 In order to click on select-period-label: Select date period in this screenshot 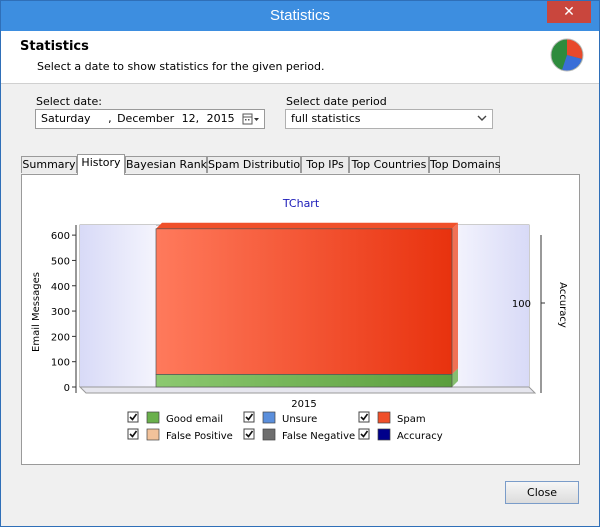, I will do `click(336, 101)`.